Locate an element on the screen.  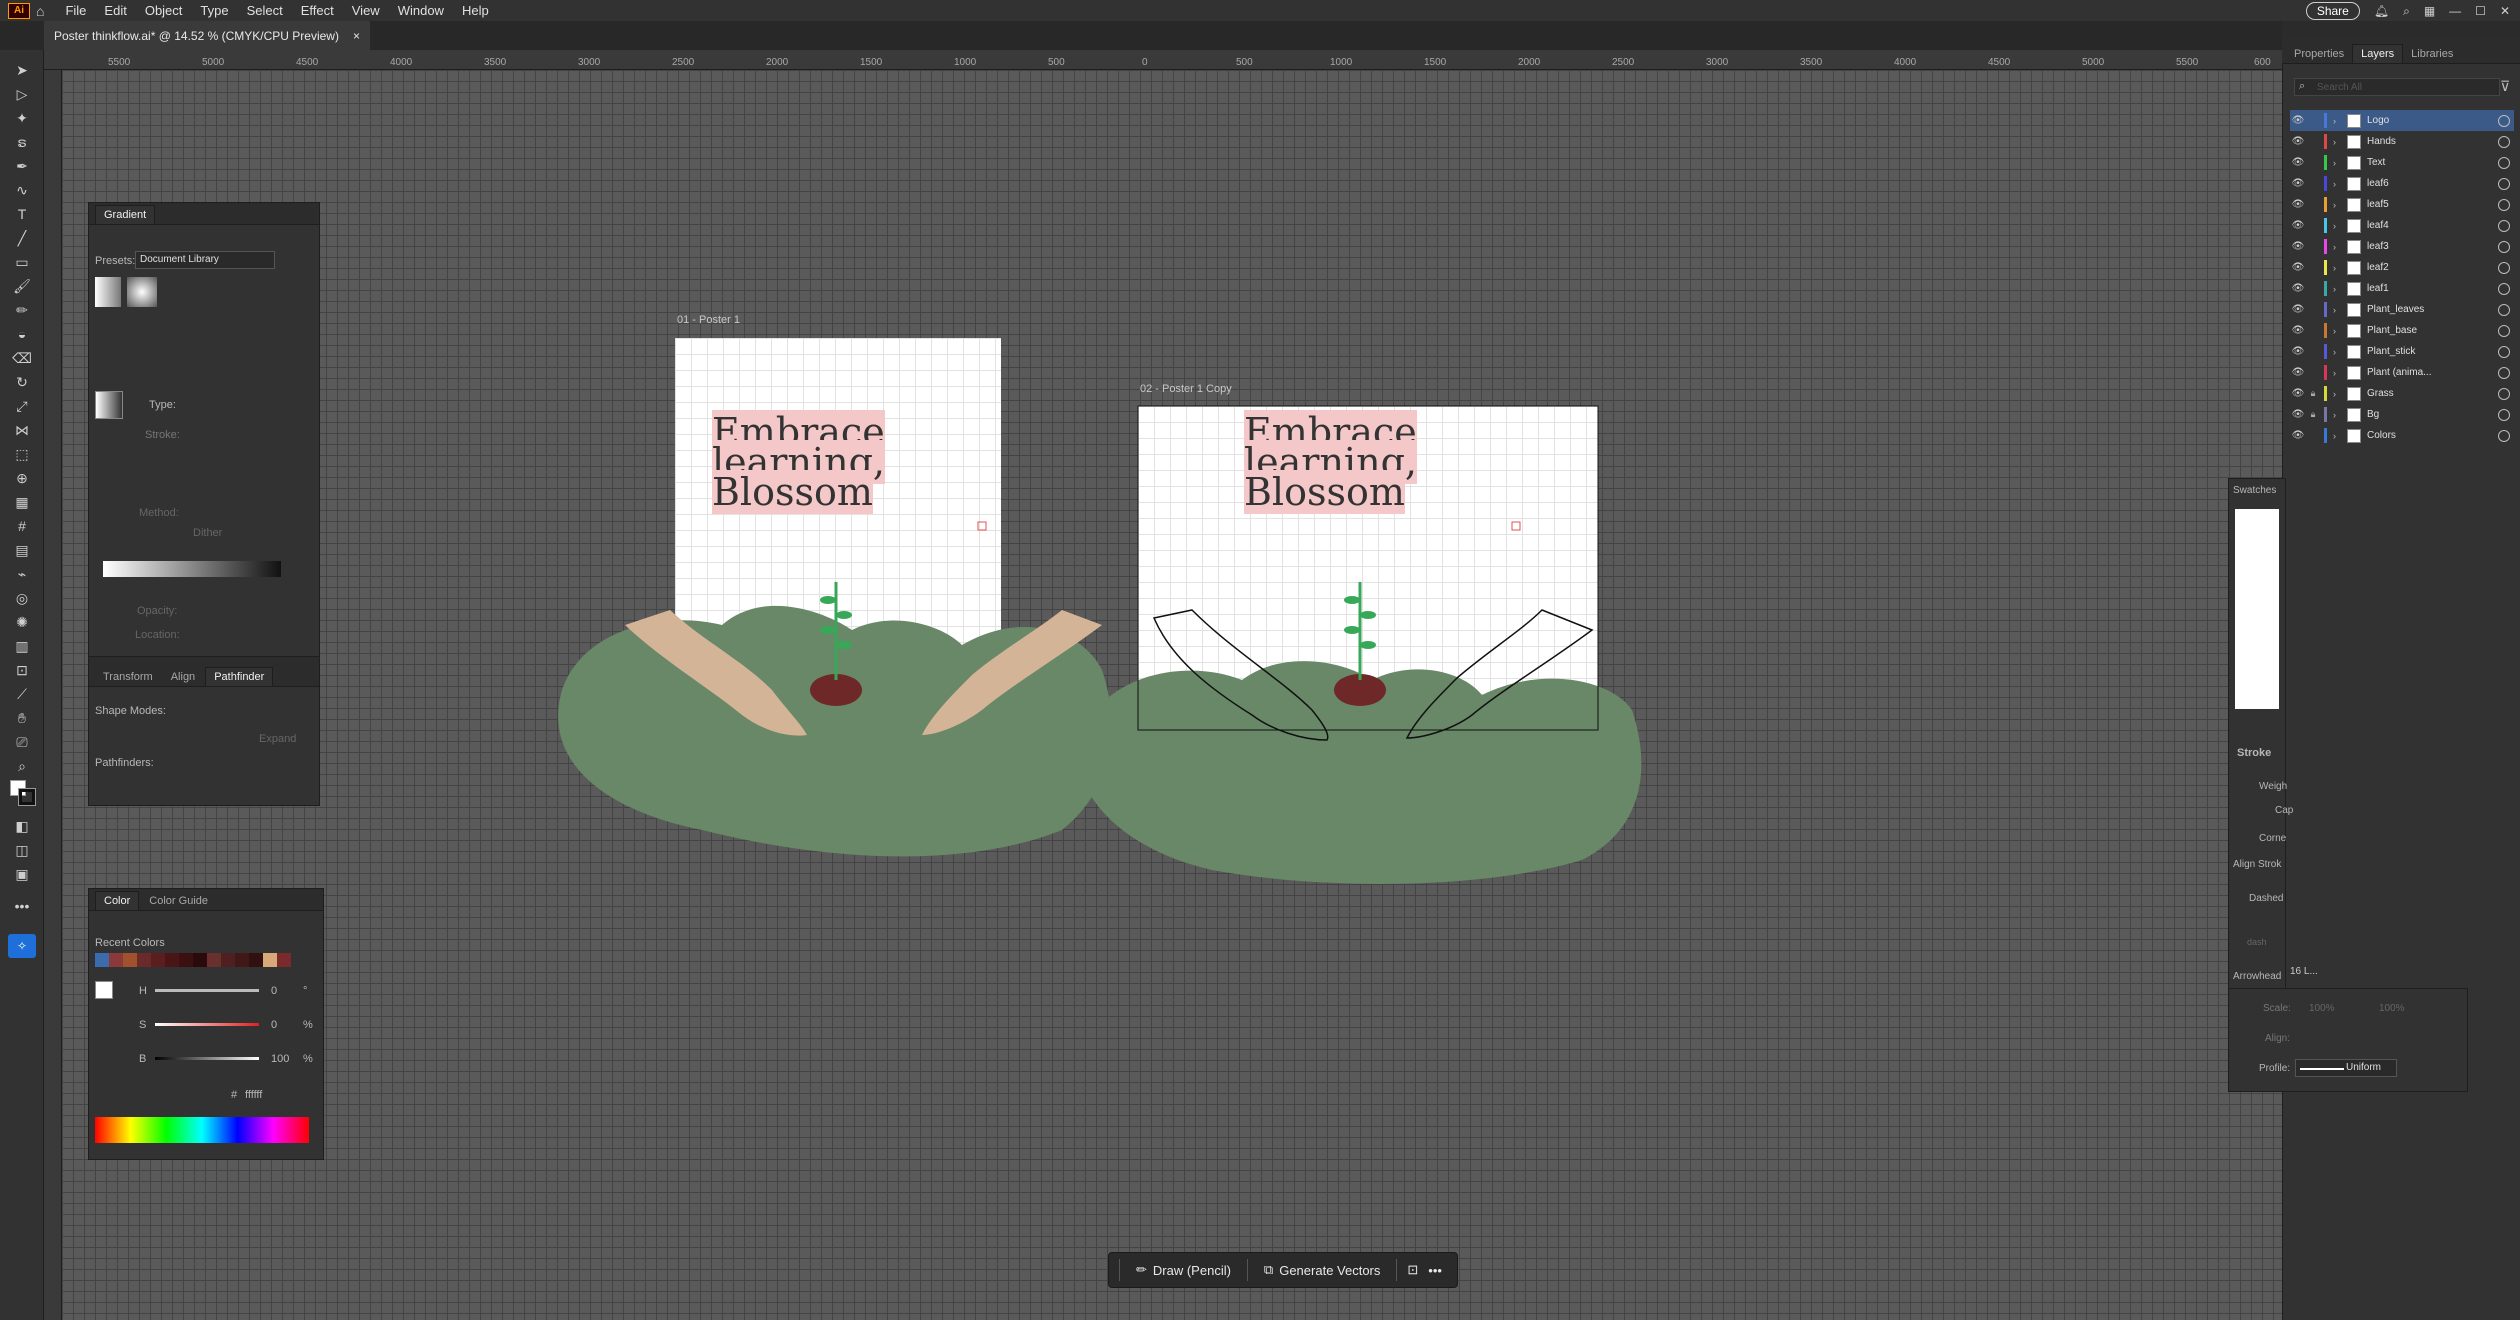
layer-row: 👁︎ › leaf1 is located at coordinates (2402, 288).